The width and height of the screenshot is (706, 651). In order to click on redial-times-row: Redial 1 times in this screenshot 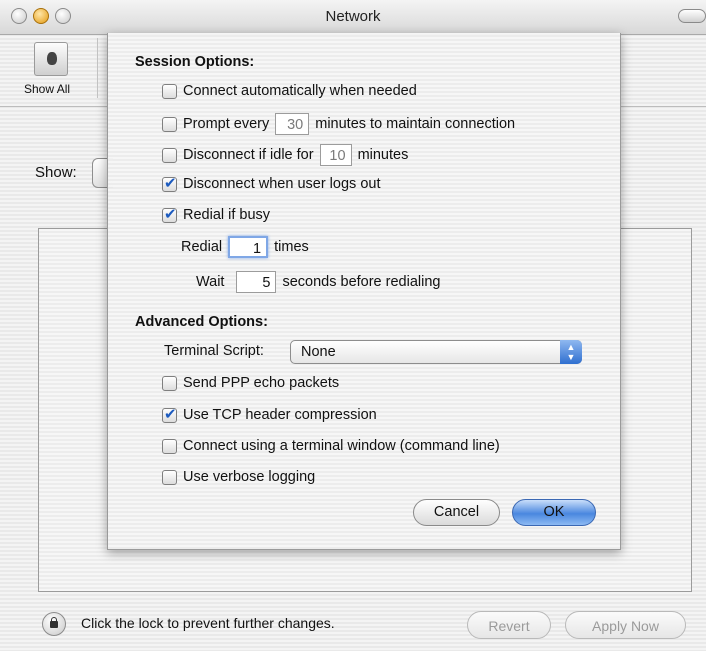, I will do `click(245, 247)`.